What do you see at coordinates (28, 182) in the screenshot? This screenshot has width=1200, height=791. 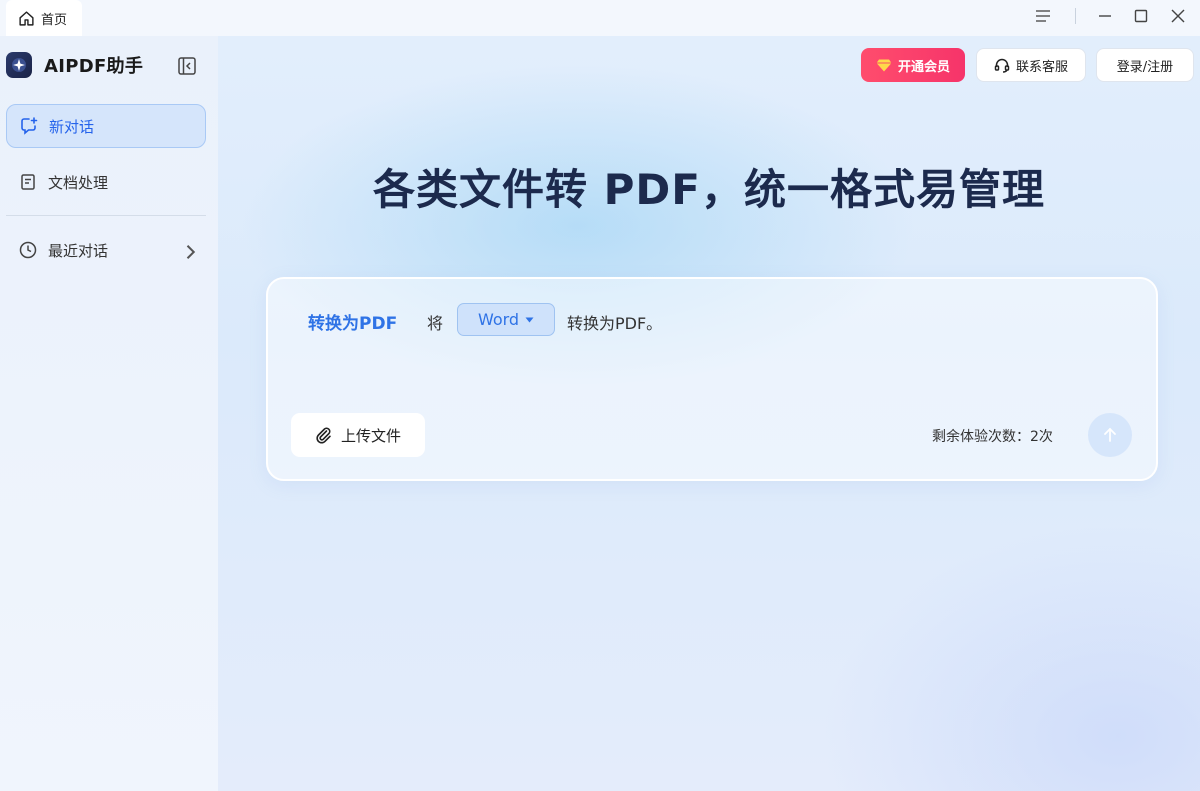 I see `document-icon` at bounding box center [28, 182].